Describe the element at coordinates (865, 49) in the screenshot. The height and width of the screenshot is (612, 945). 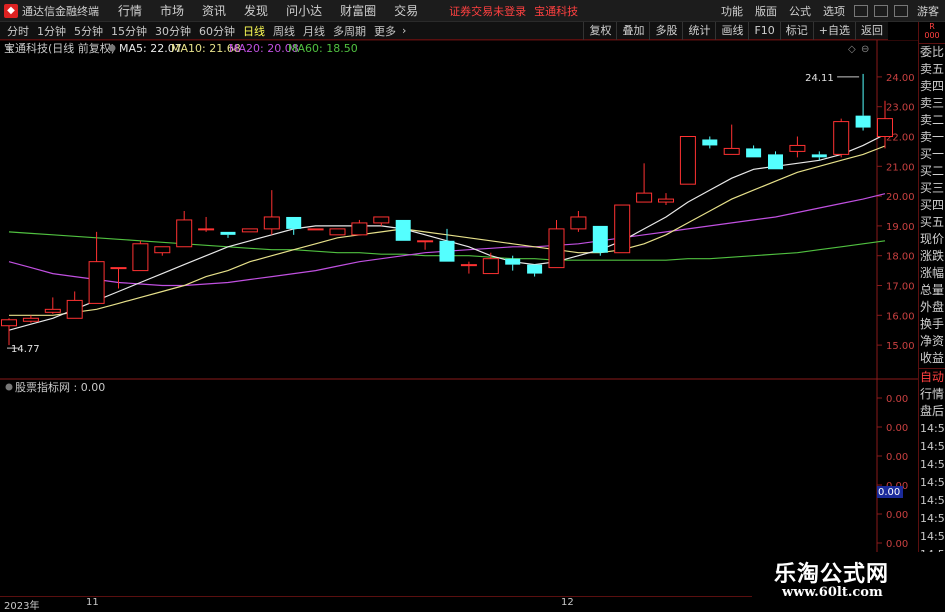
I see `zoom-icon: ⊖` at that location.